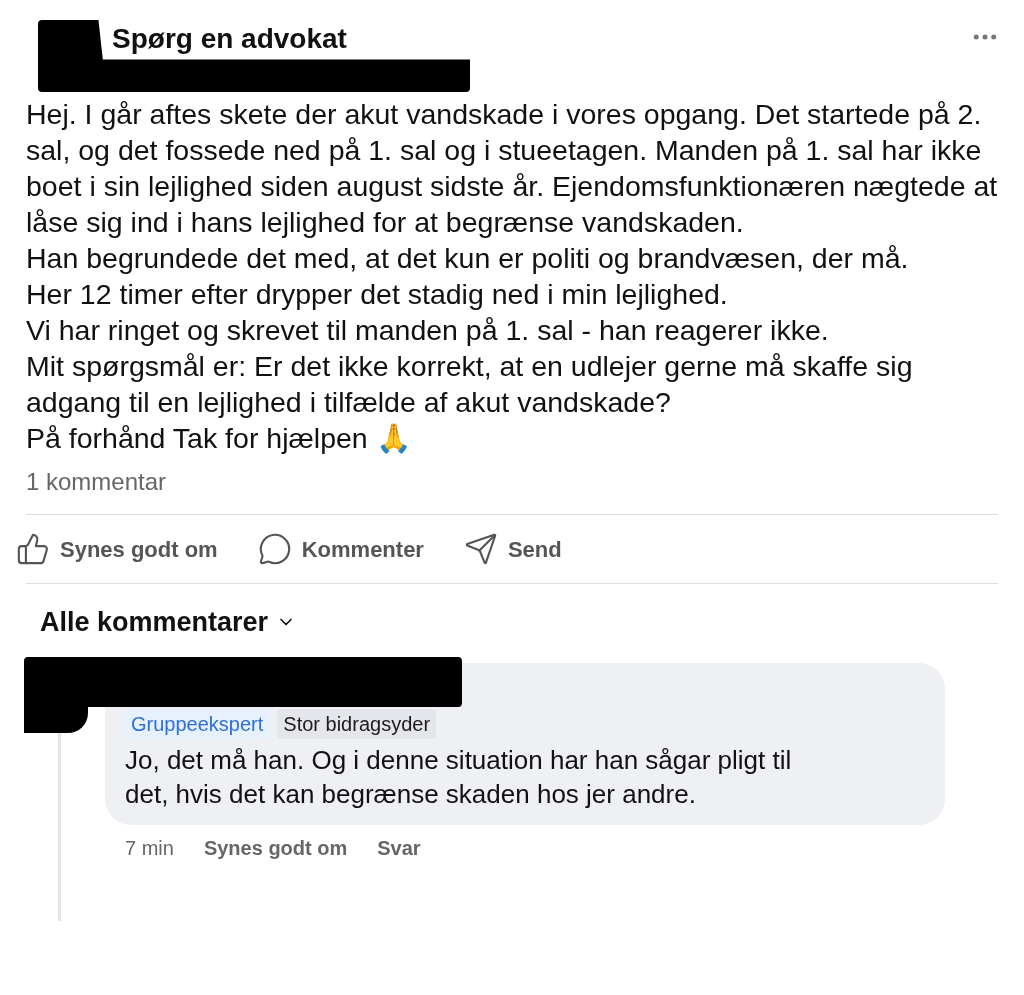  I want to click on like-button: Synes godt om, so click(117, 549).